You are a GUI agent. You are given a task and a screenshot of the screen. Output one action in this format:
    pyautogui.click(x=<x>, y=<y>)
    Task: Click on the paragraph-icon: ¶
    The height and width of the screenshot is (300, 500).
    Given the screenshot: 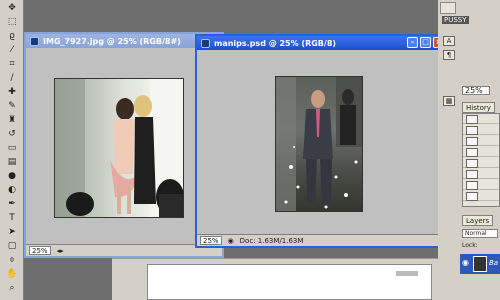 What is the action you would take?
    pyautogui.click(x=449, y=55)
    